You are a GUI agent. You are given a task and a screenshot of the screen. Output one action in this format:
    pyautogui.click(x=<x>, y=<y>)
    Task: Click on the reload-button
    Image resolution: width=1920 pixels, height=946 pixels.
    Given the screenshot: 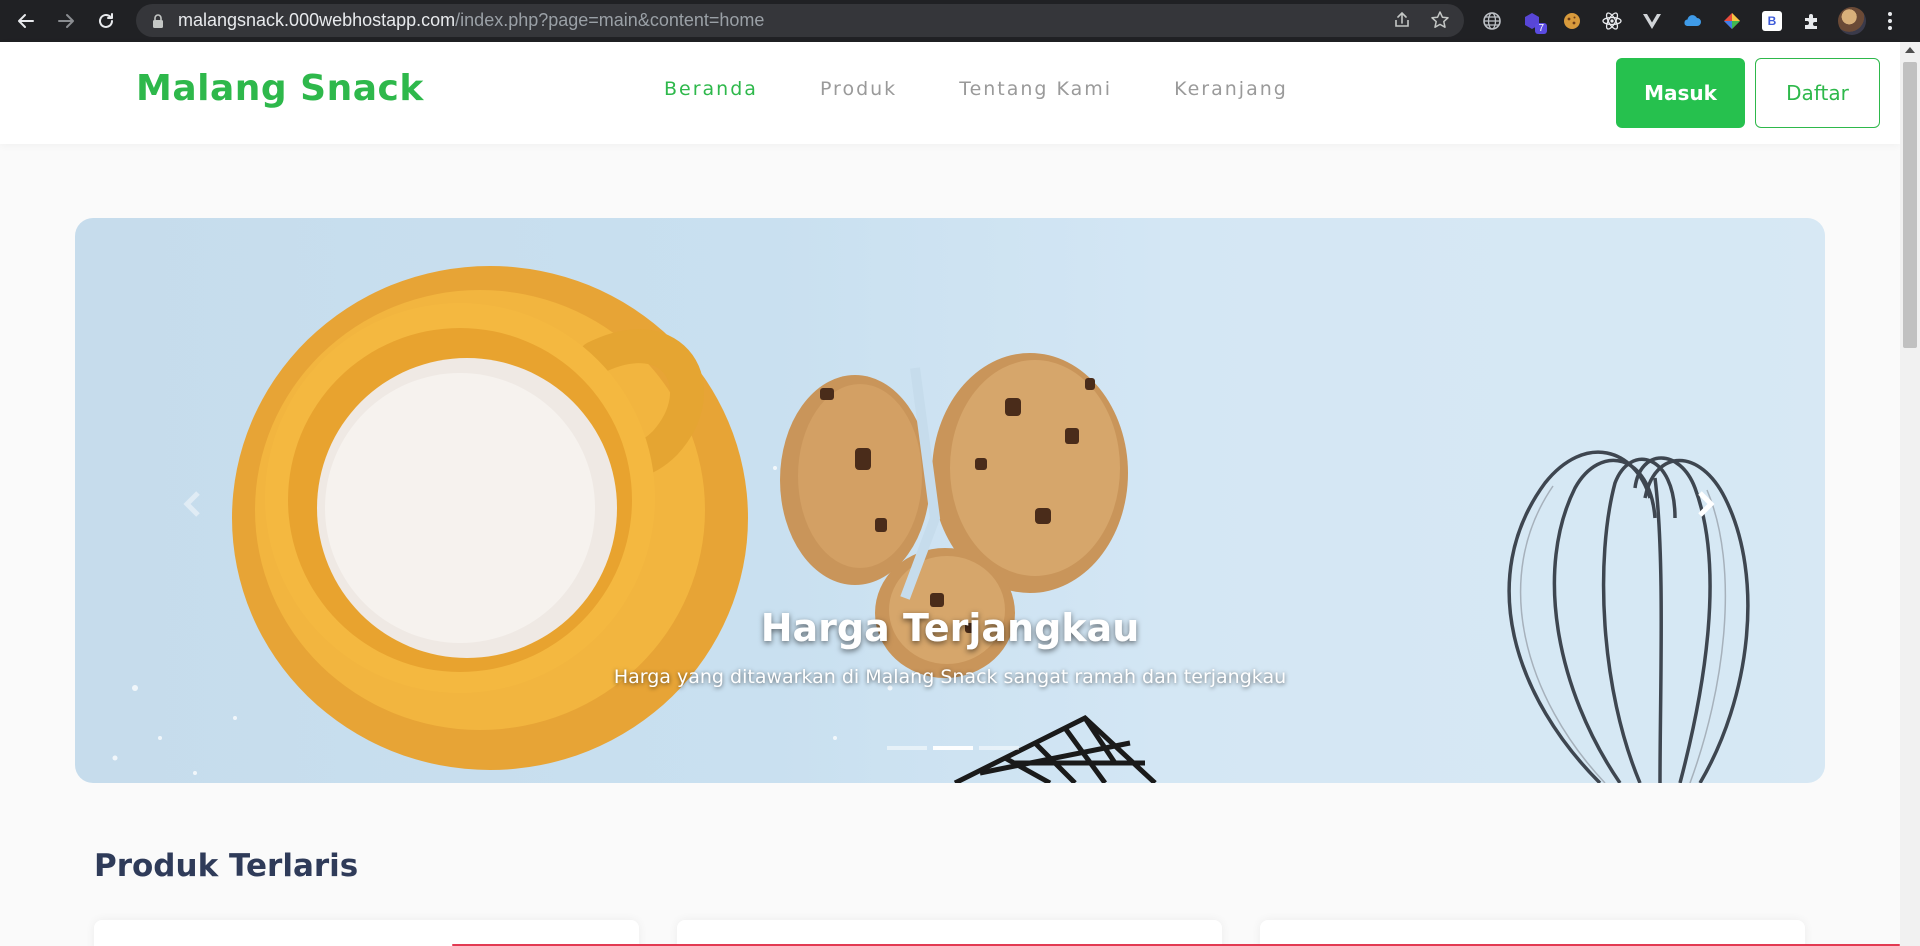 What is the action you would take?
    pyautogui.click(x=106, y=21)
    